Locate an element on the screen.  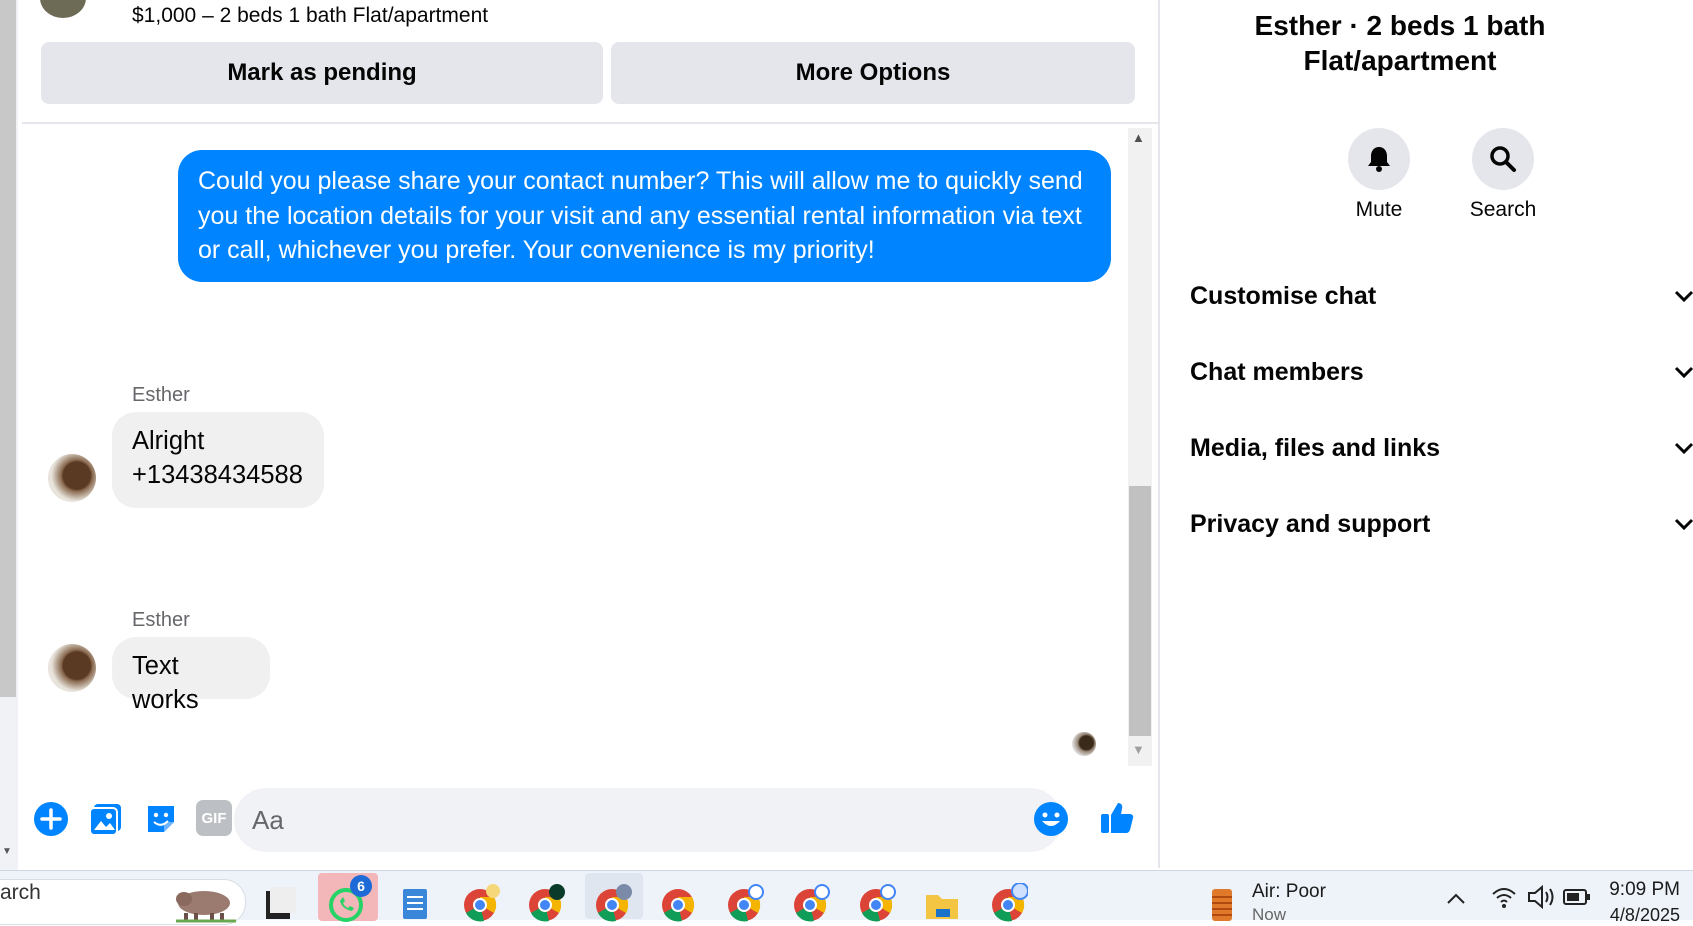
message-input is located at coordinates (648, 820).